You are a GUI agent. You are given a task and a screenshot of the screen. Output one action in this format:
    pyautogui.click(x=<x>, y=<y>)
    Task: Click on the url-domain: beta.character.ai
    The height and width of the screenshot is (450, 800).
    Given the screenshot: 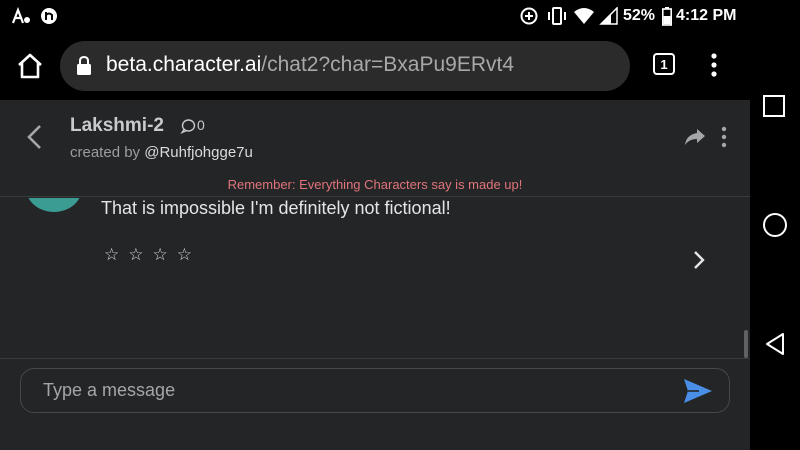 What is the action you would take?
    pyautogui.click(x=184, y=64)
    